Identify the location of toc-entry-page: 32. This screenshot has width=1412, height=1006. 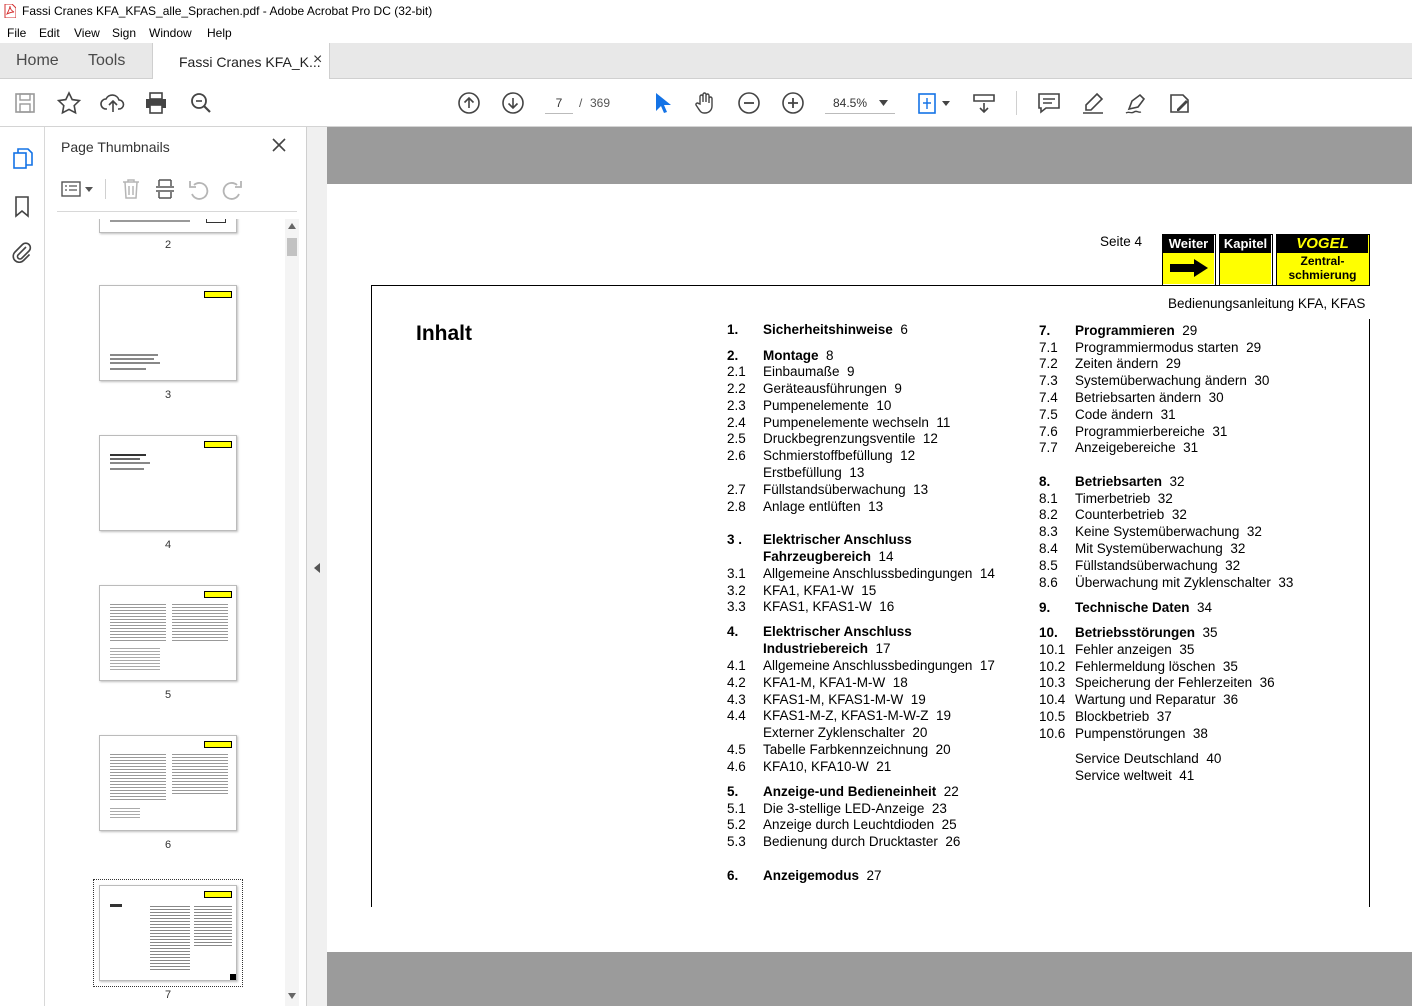
(1161, 498).